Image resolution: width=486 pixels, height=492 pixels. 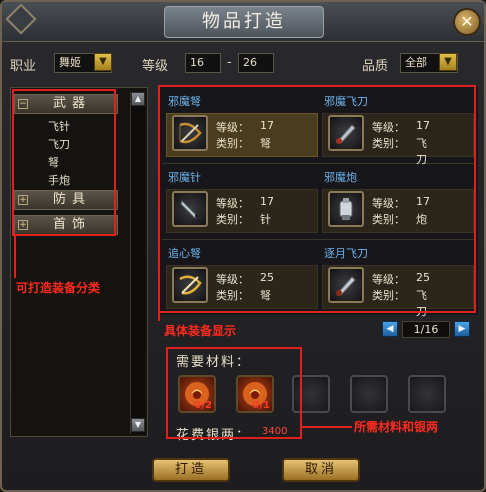 I want to click on cancel-button: 取消, so click(x=321, y=470).